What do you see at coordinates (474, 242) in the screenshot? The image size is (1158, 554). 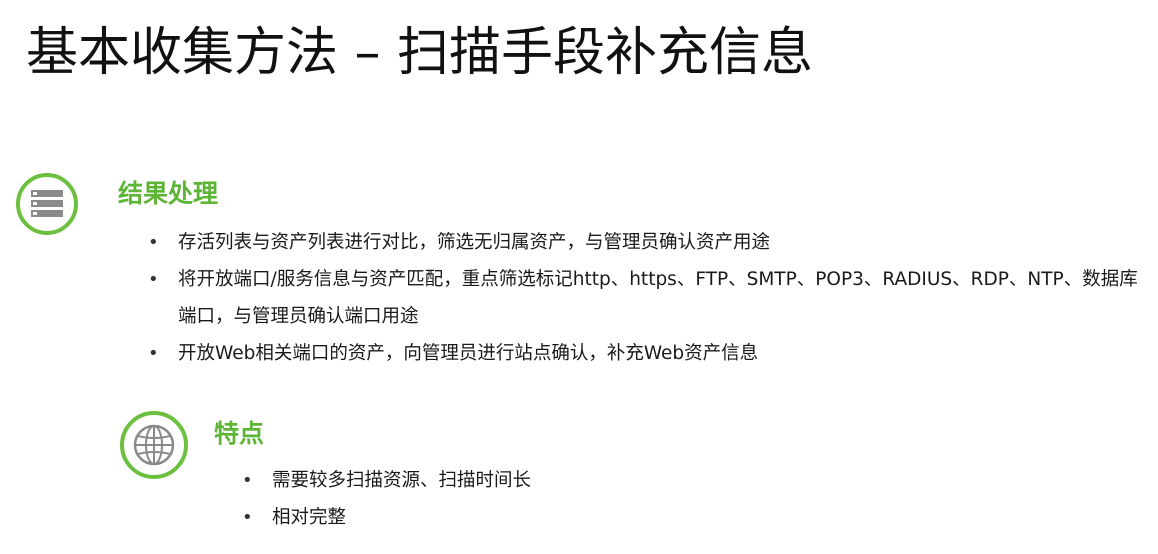 I see `list-item-text: 存活列表与资产列表进行对比，筛选无归属资产，与管理员确认资产用途` at bounding box center [474, 242].